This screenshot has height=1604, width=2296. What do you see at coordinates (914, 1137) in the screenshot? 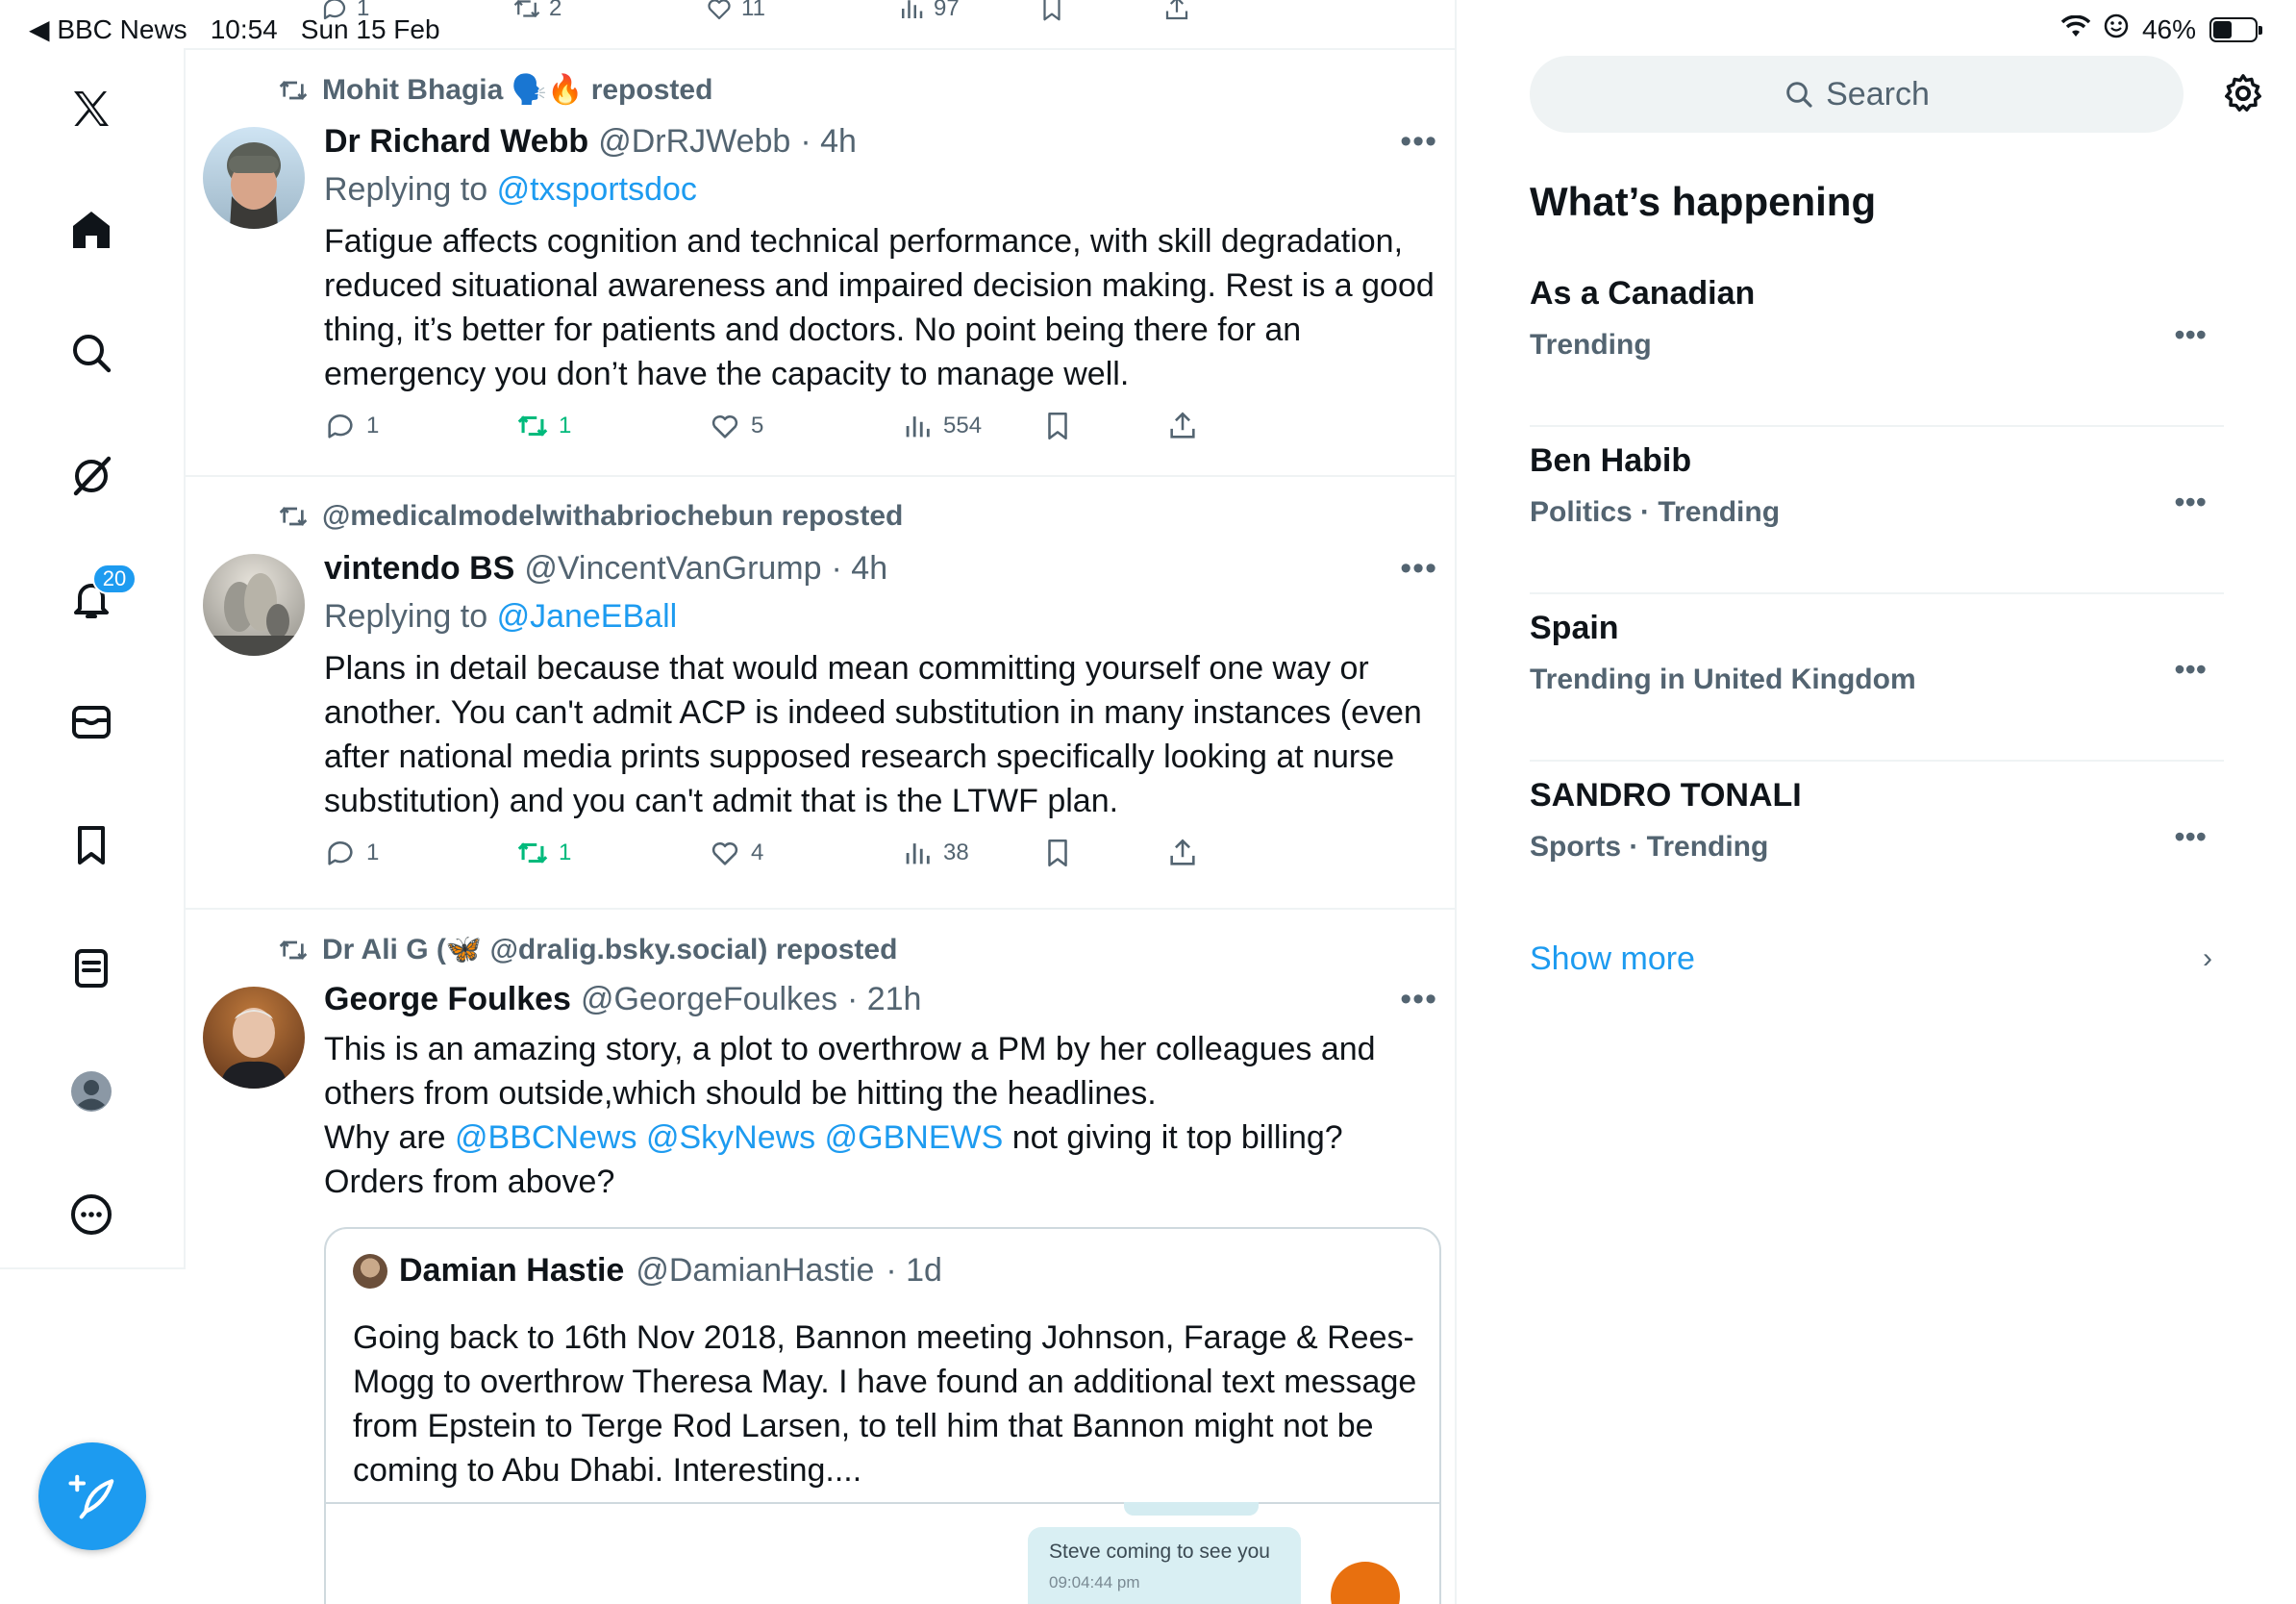
I see `mention-link: @GBNEWS` at bounding box center [914, 1137].